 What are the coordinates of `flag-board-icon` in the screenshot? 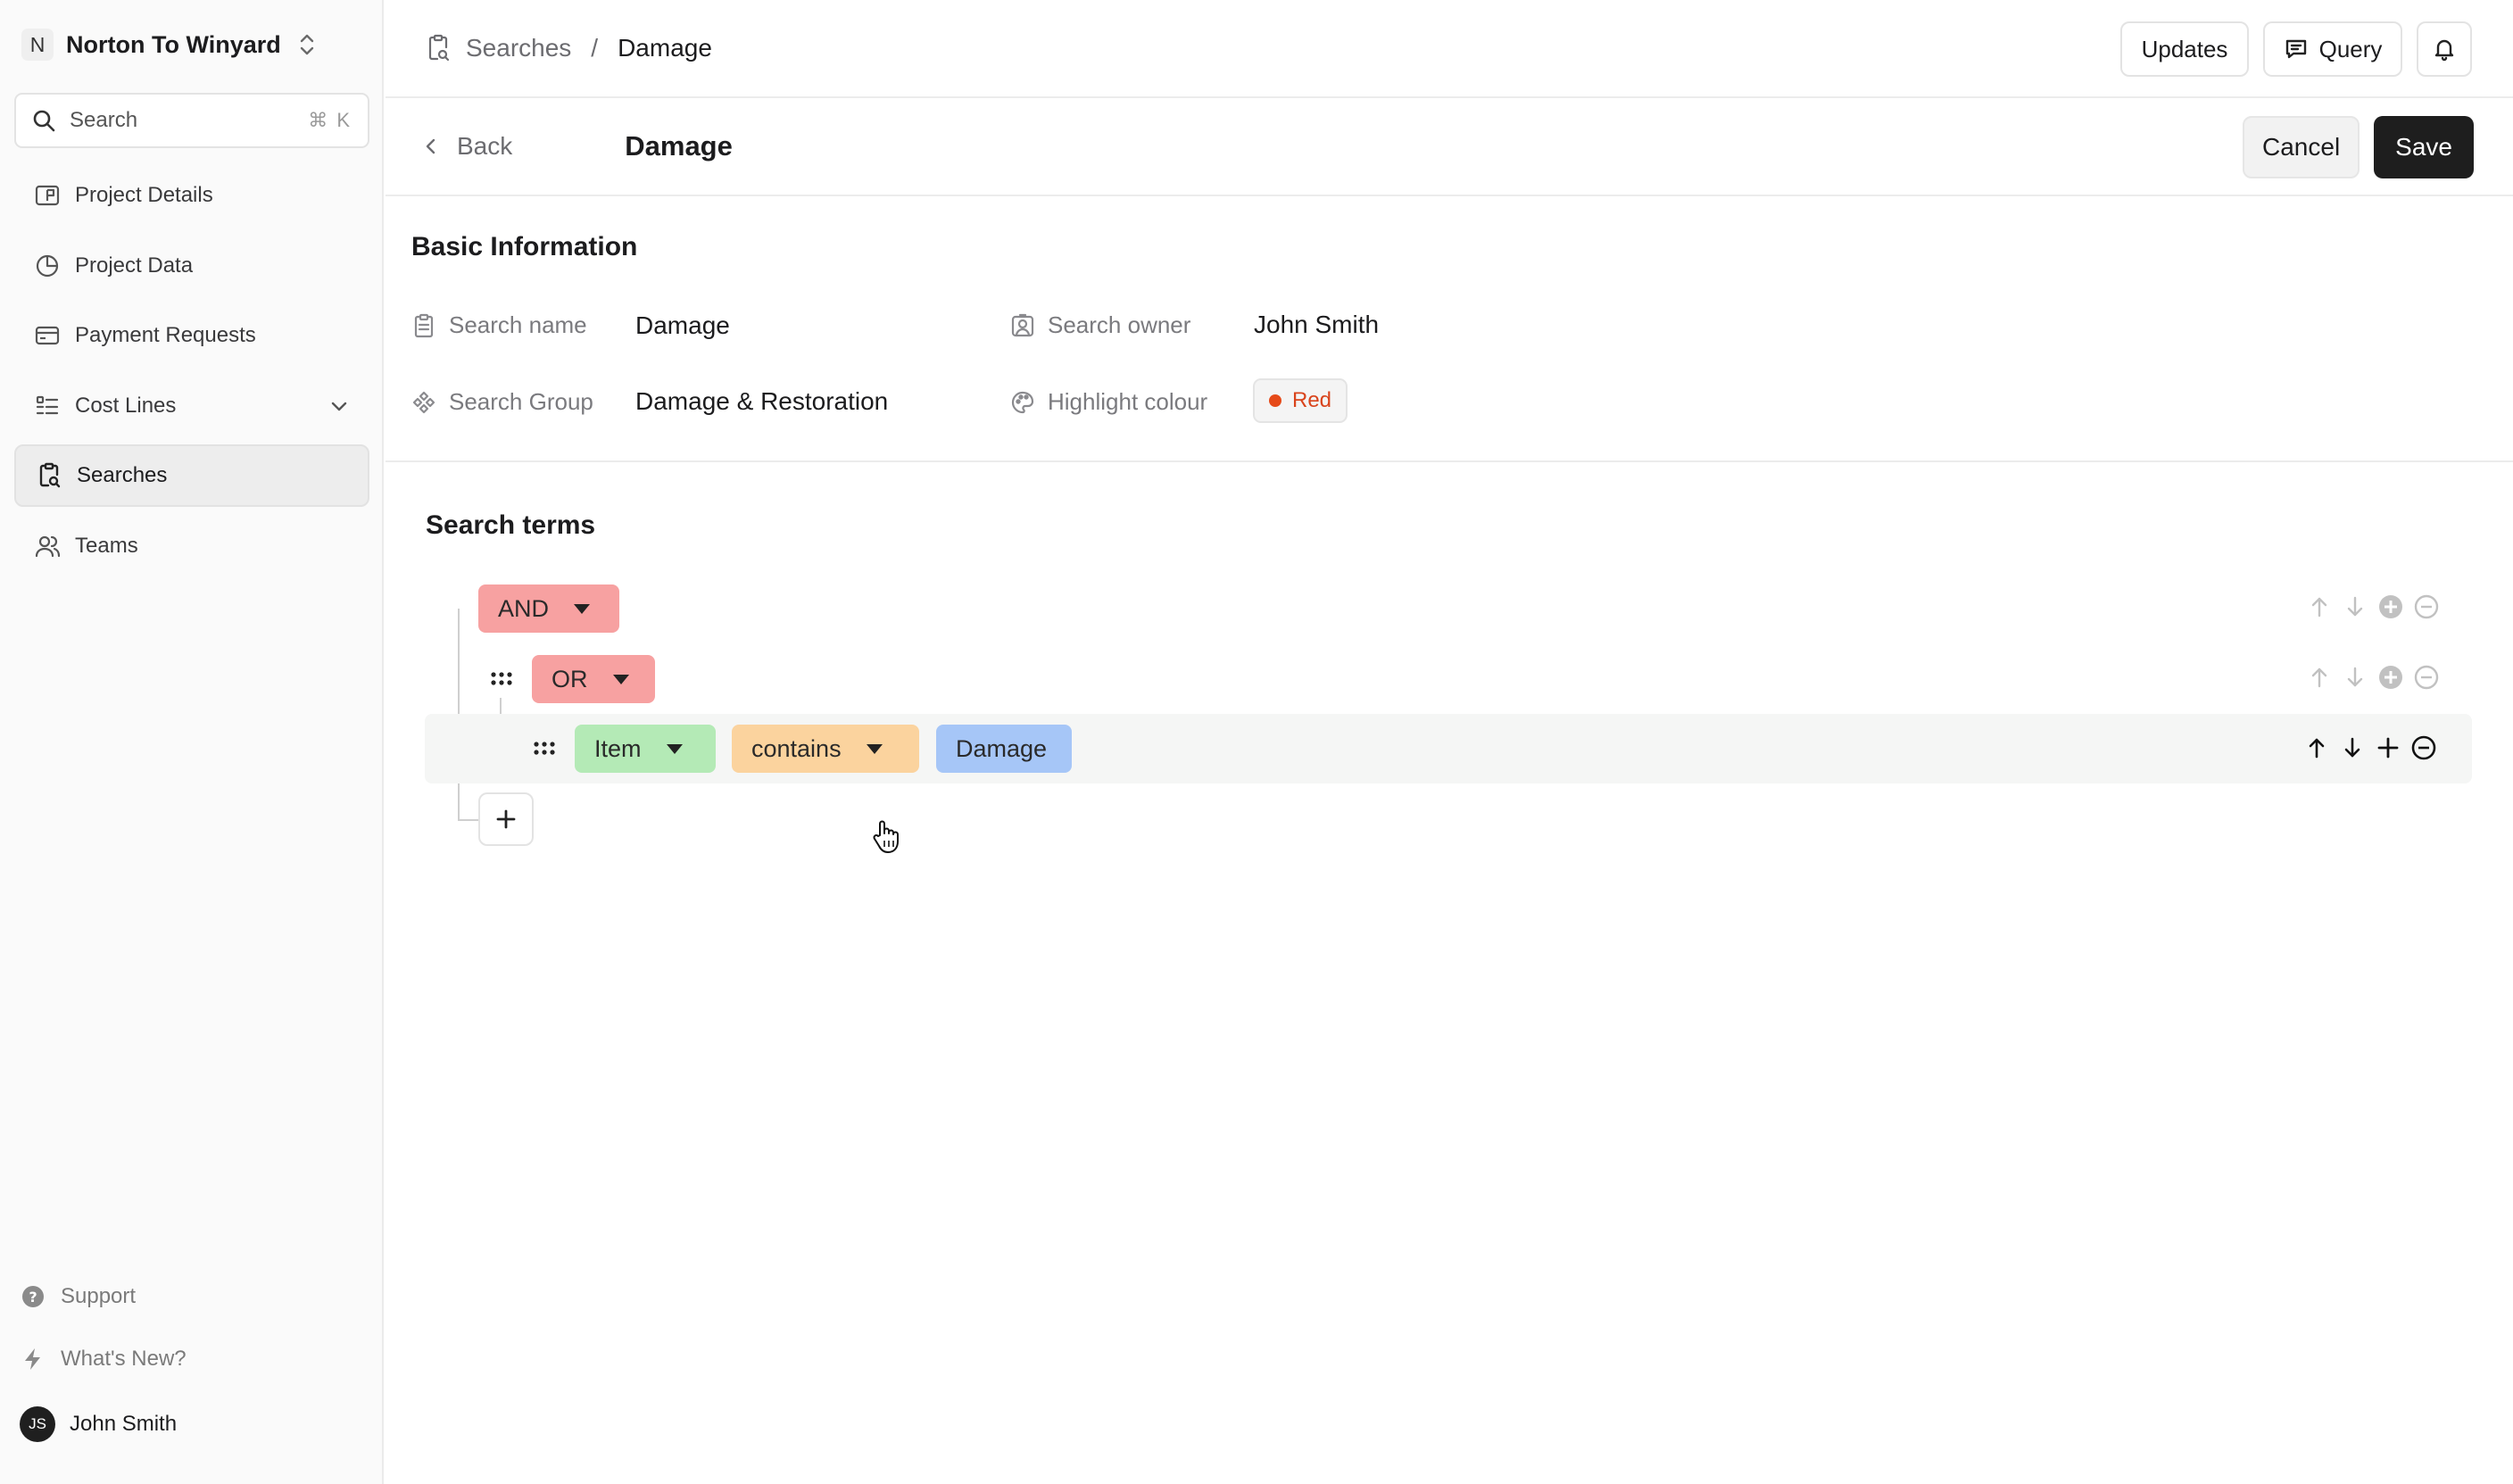 It's located at (48, 195).